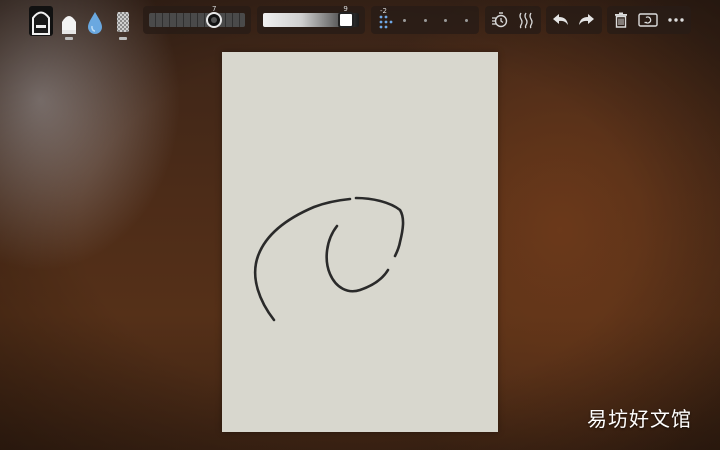 The width and height of the screenshot is (720, 450). I want to click on watermark-text: 易坊好文馆, so click(639, 419).